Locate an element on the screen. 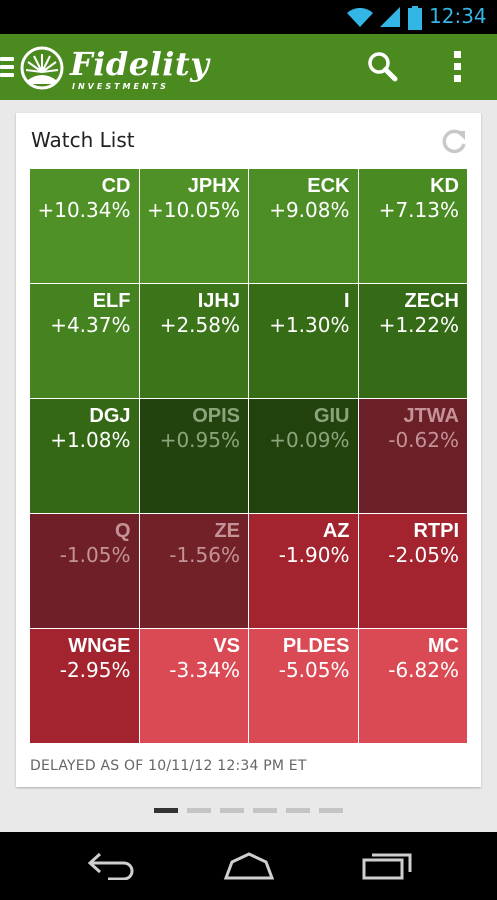 The width and height of the screenshot is (497, 900). stock-symbol: DGJ is located at coordinates (110, 416).